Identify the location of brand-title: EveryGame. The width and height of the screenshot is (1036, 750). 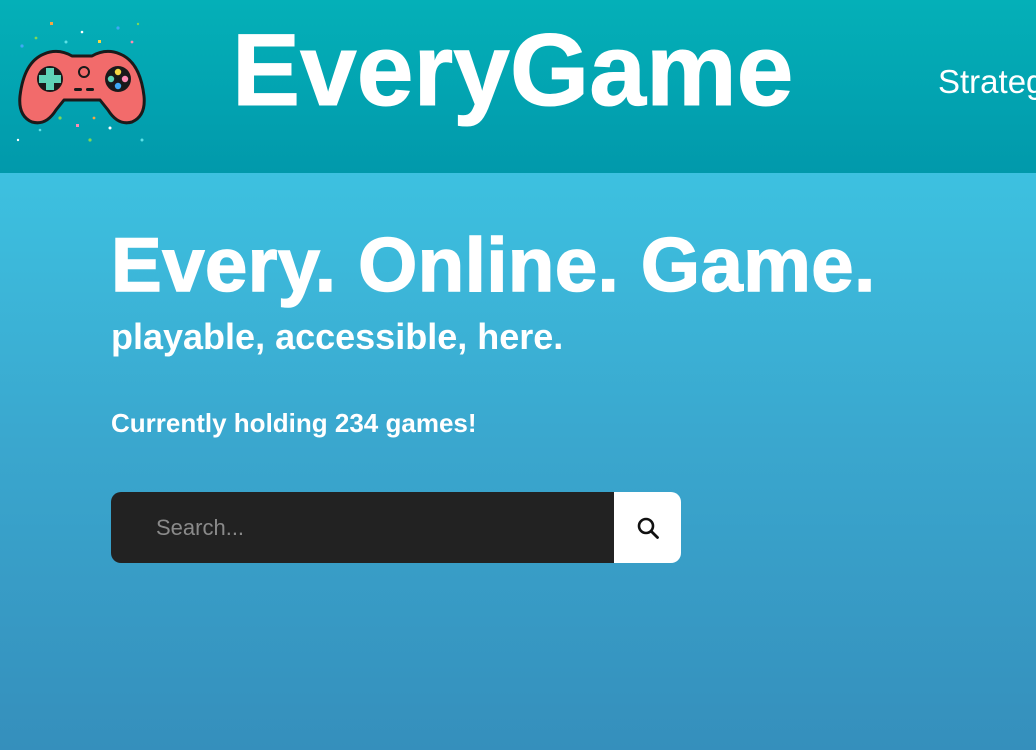
(512, 69).